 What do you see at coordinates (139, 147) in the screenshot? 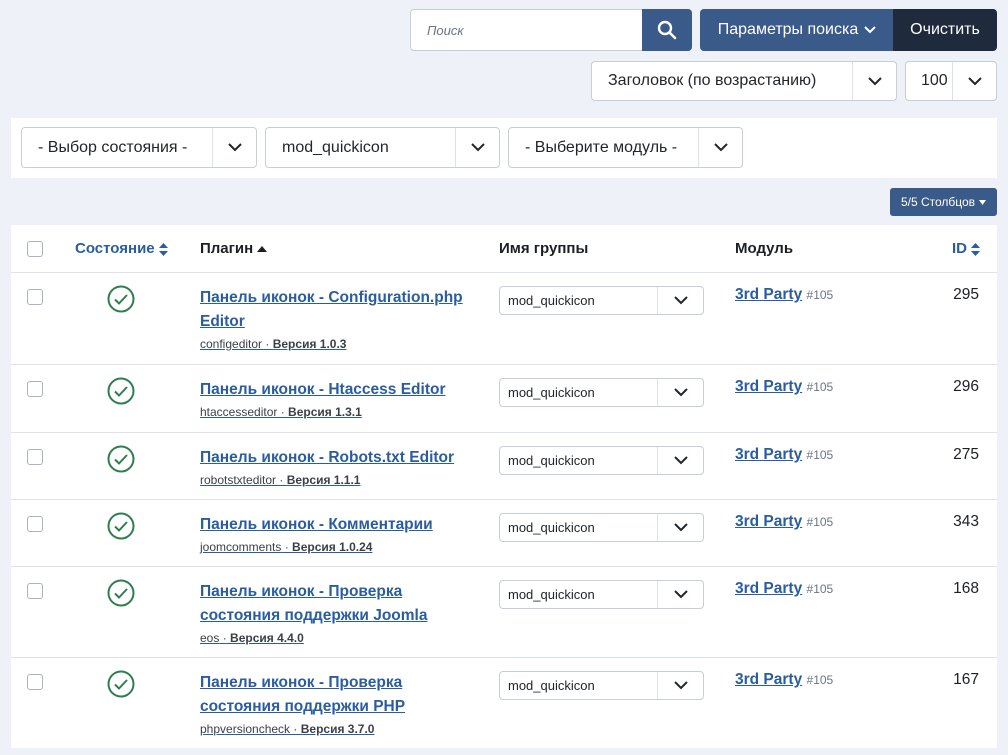
I see `state-filter-select: - Выбор состояния -` at bounding box center [139, 147].